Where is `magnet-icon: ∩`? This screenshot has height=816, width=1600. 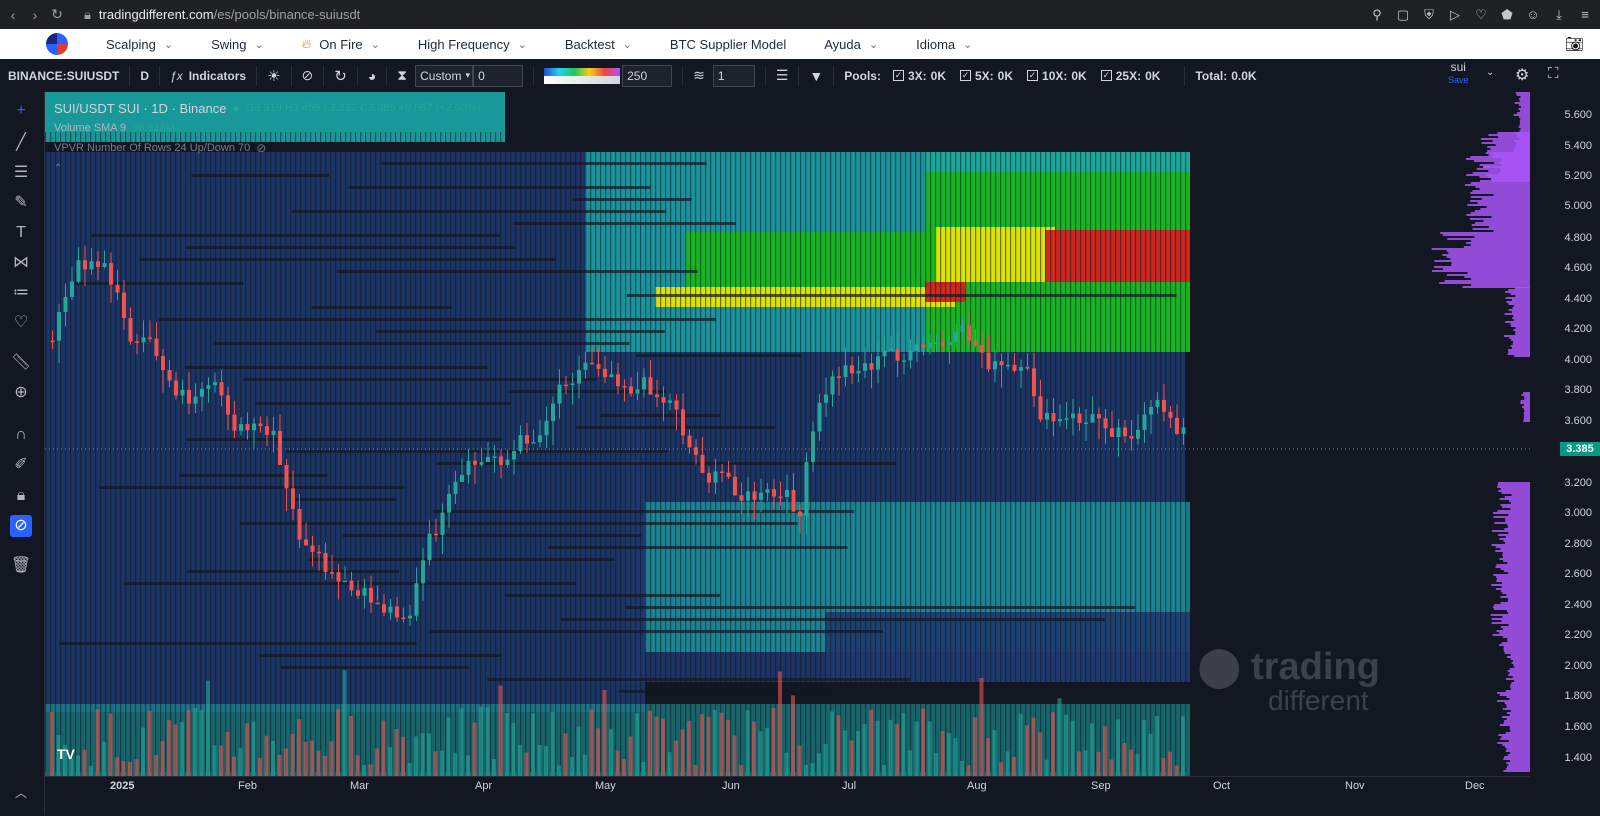 magnet-icon: ∩ is located at coordinates (21, 435).